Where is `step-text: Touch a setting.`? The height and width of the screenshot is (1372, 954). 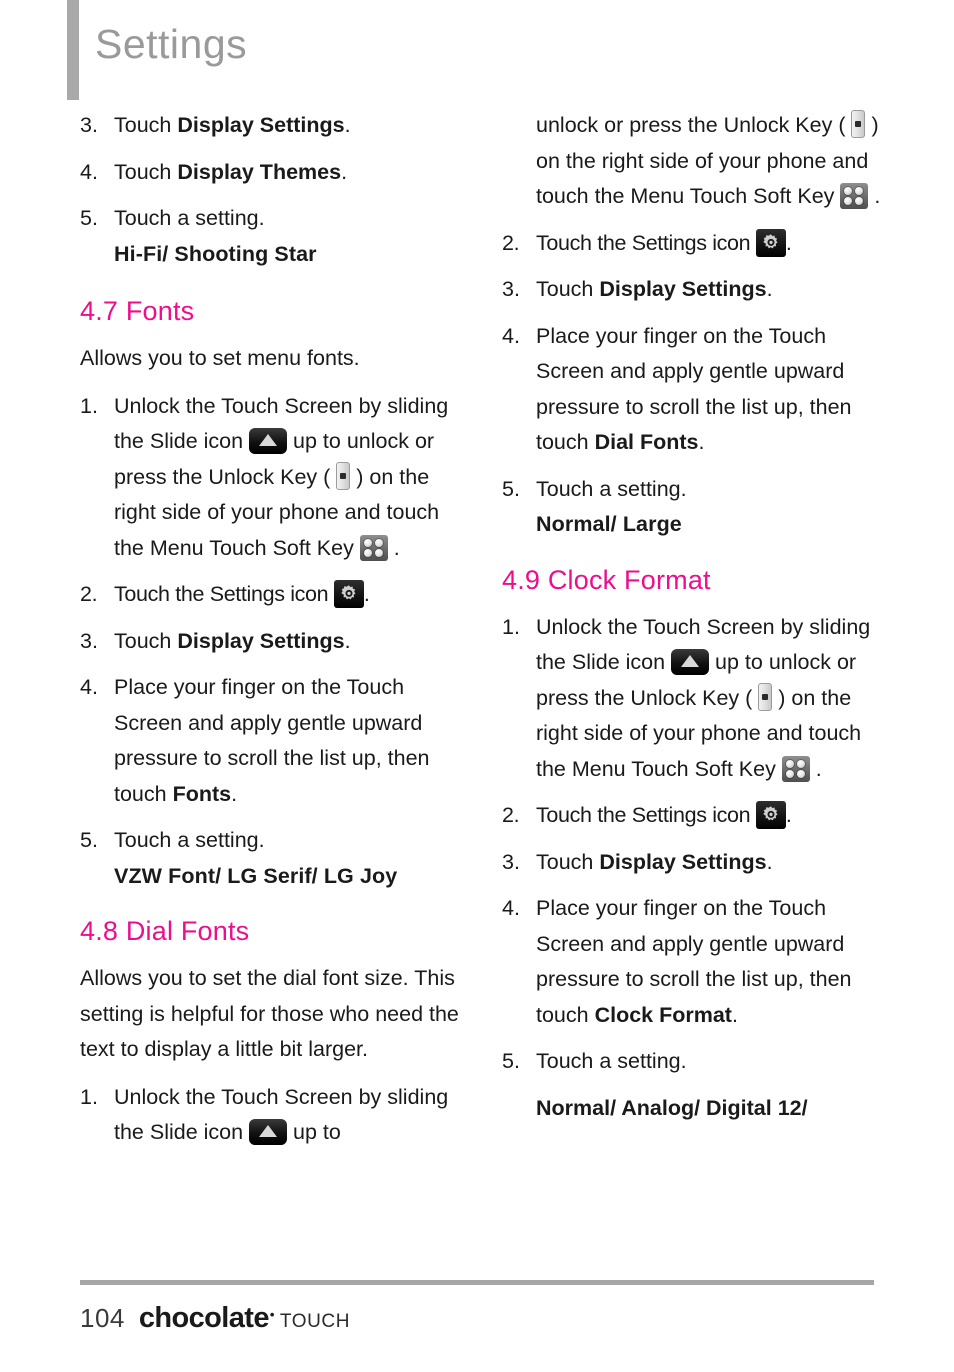
step-text: Touch a setting. is located at coordinates (709, 1062).